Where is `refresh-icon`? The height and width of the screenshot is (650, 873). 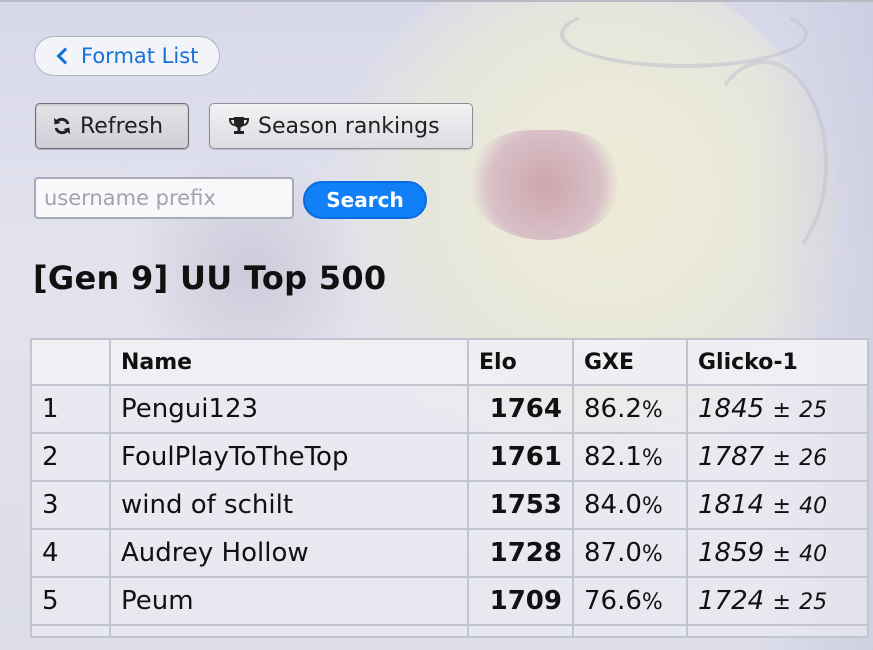
refresh-icon is located at coordinates (62, 126).